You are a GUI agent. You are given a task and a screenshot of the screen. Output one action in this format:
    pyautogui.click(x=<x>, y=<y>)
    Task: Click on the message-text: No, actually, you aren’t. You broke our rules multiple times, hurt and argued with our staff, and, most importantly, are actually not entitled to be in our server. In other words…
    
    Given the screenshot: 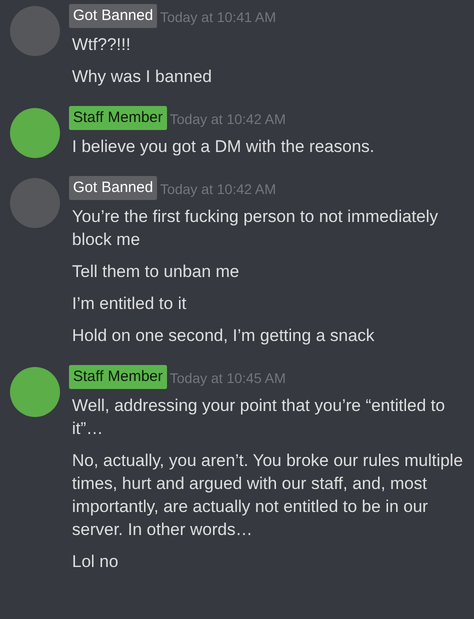 What is the action you would take?
    pyautogui.click(x=268, y=495)
    